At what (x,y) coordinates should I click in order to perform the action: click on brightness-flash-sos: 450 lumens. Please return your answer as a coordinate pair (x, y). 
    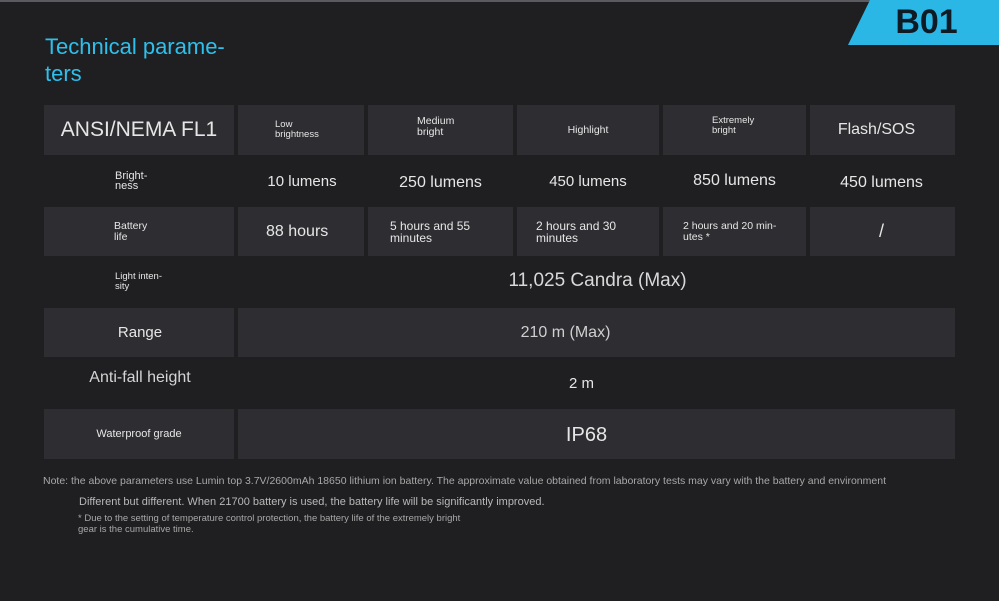
    Looking at the image, I should click on (881, 182).